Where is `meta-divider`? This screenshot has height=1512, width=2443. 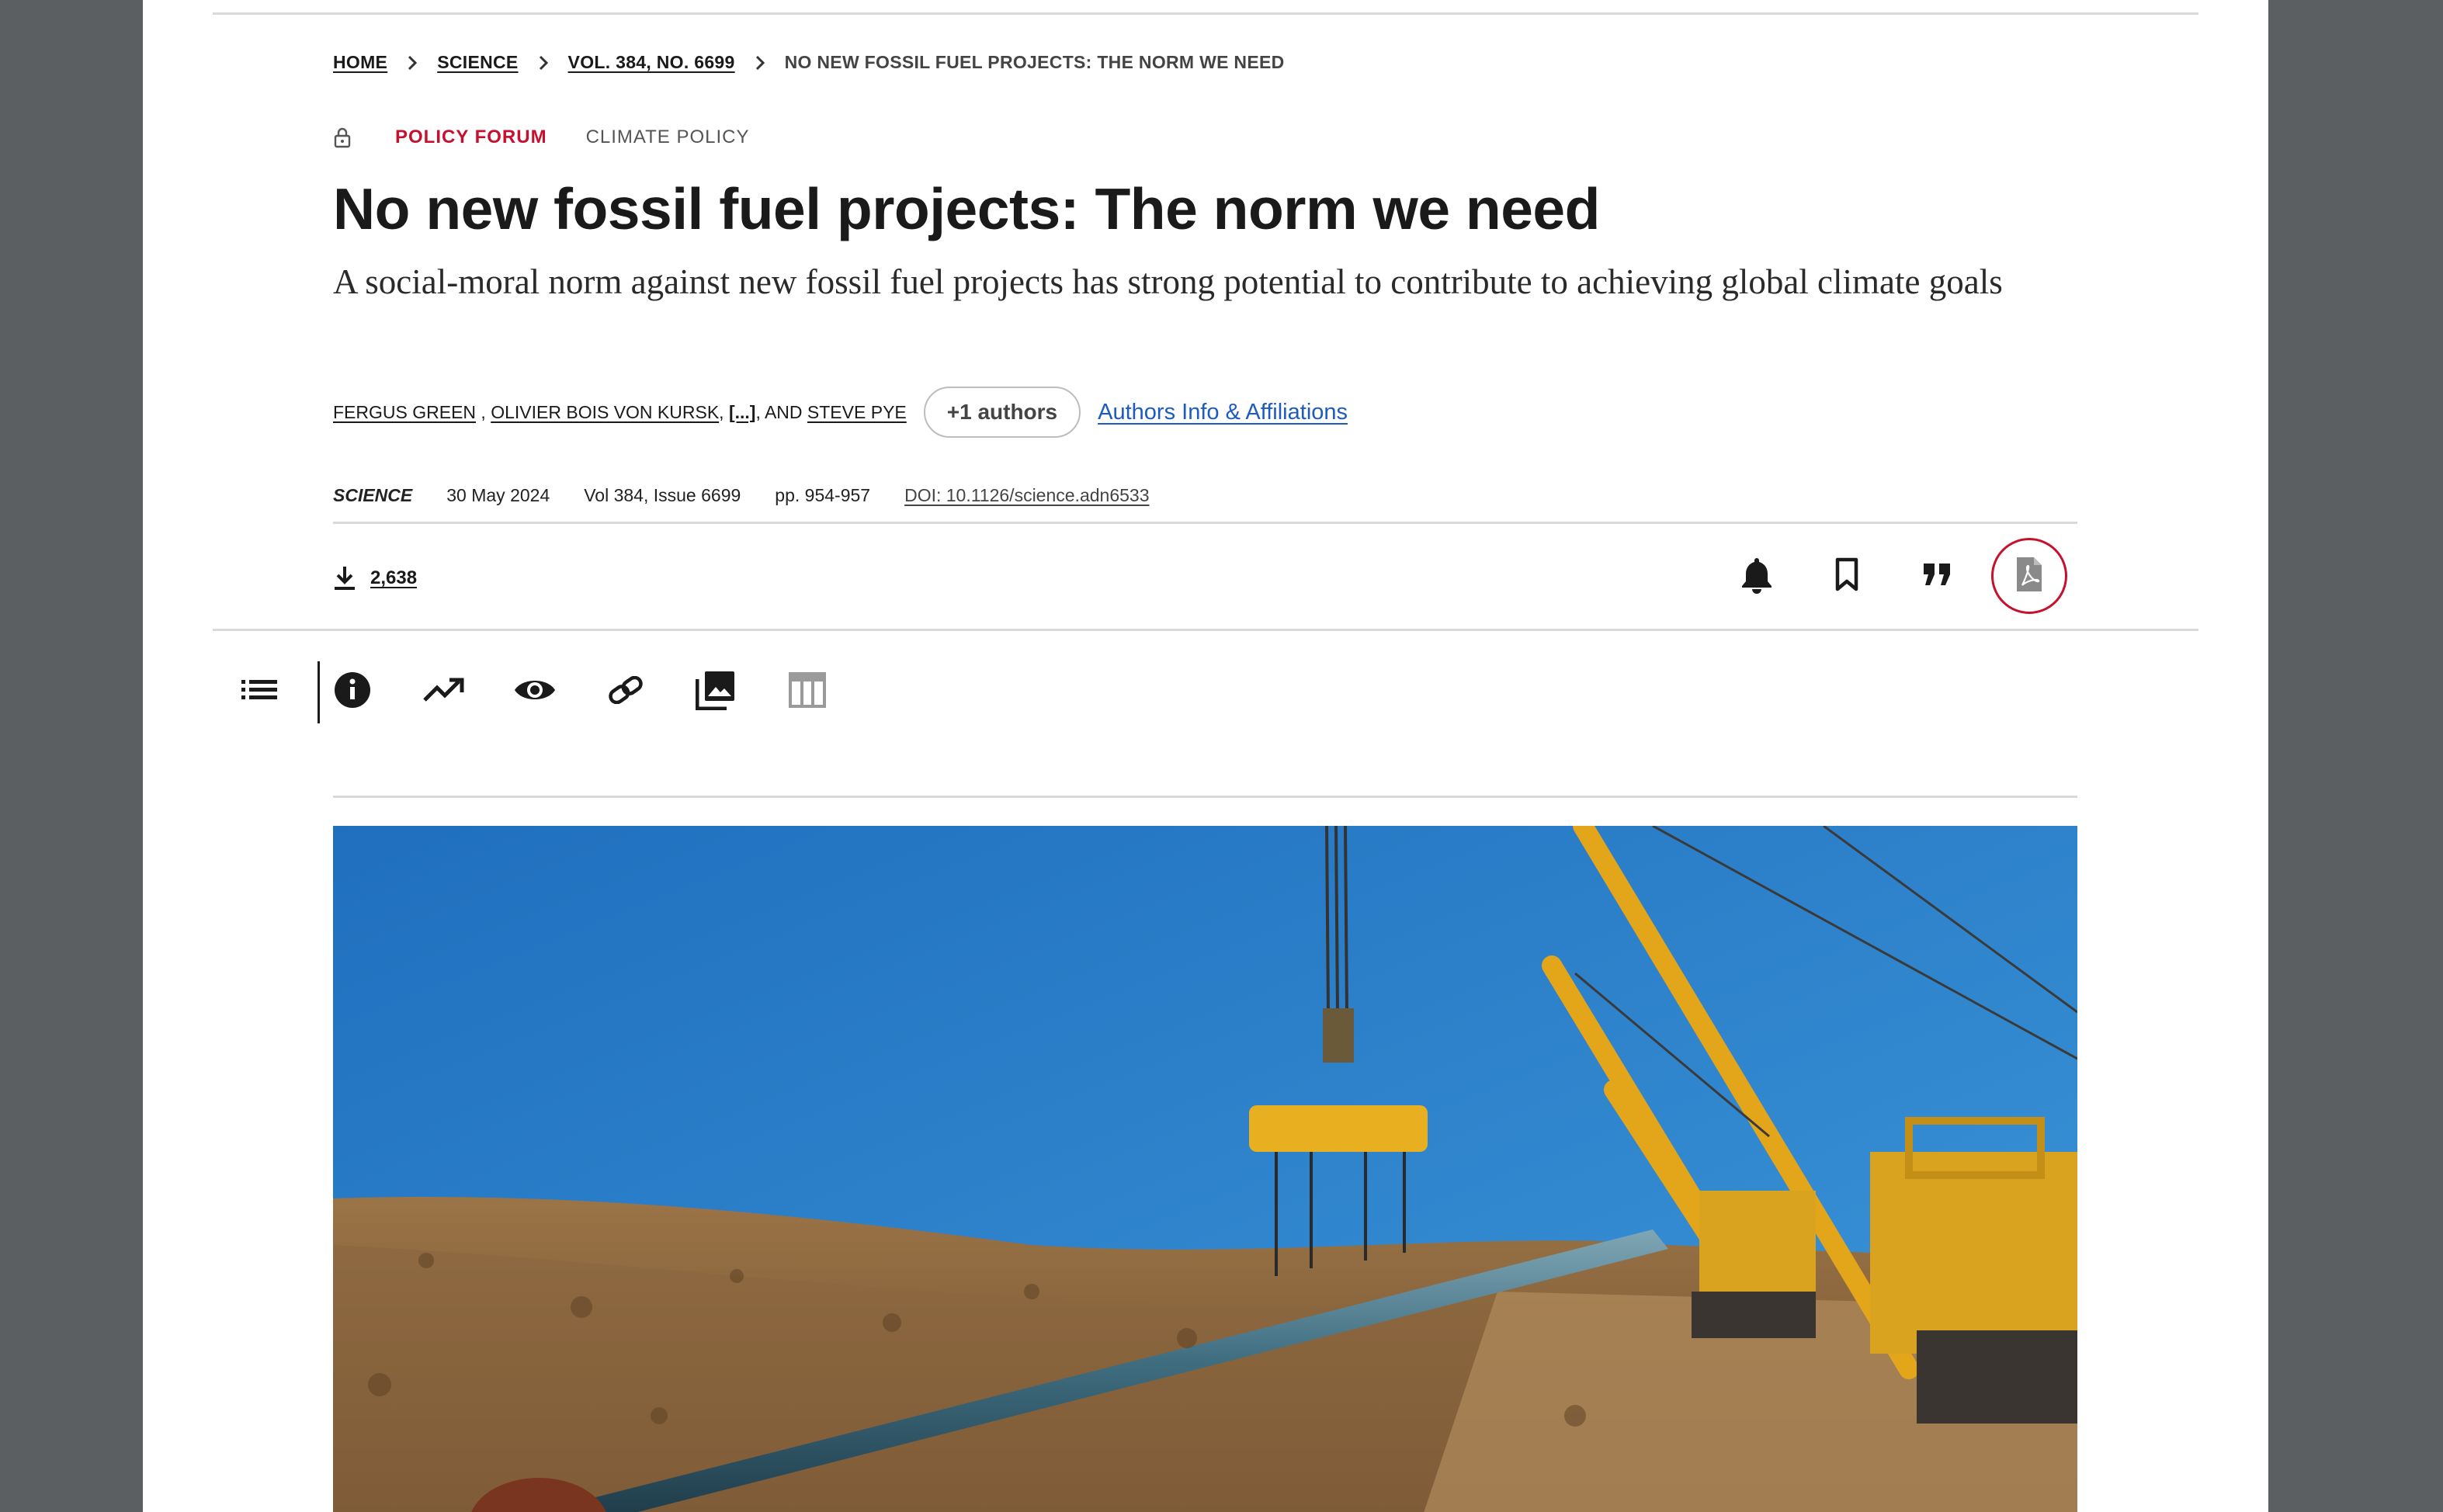 meta-divider is located at coordinates (1205, 523).